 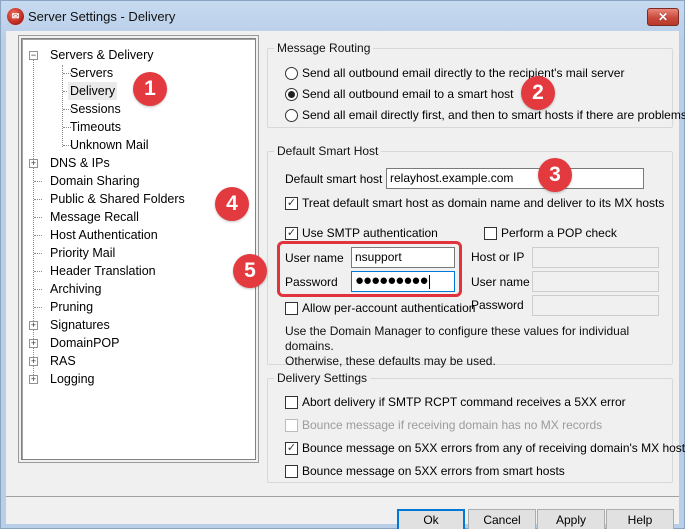 I want to click on ok-button: Ok, so click(x=431, y=519).